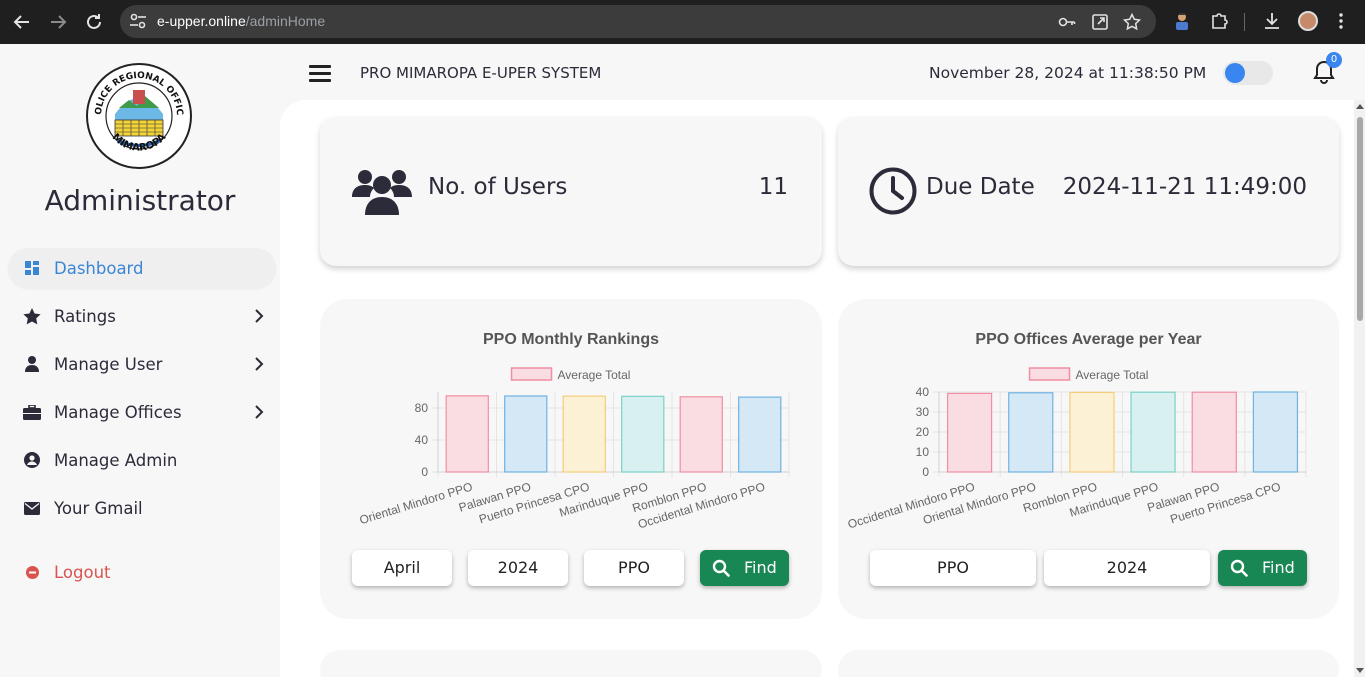 Image resolution: width=1365 pixels, height=677 pixels. I want to click on month-select: April, so click(402, 568).